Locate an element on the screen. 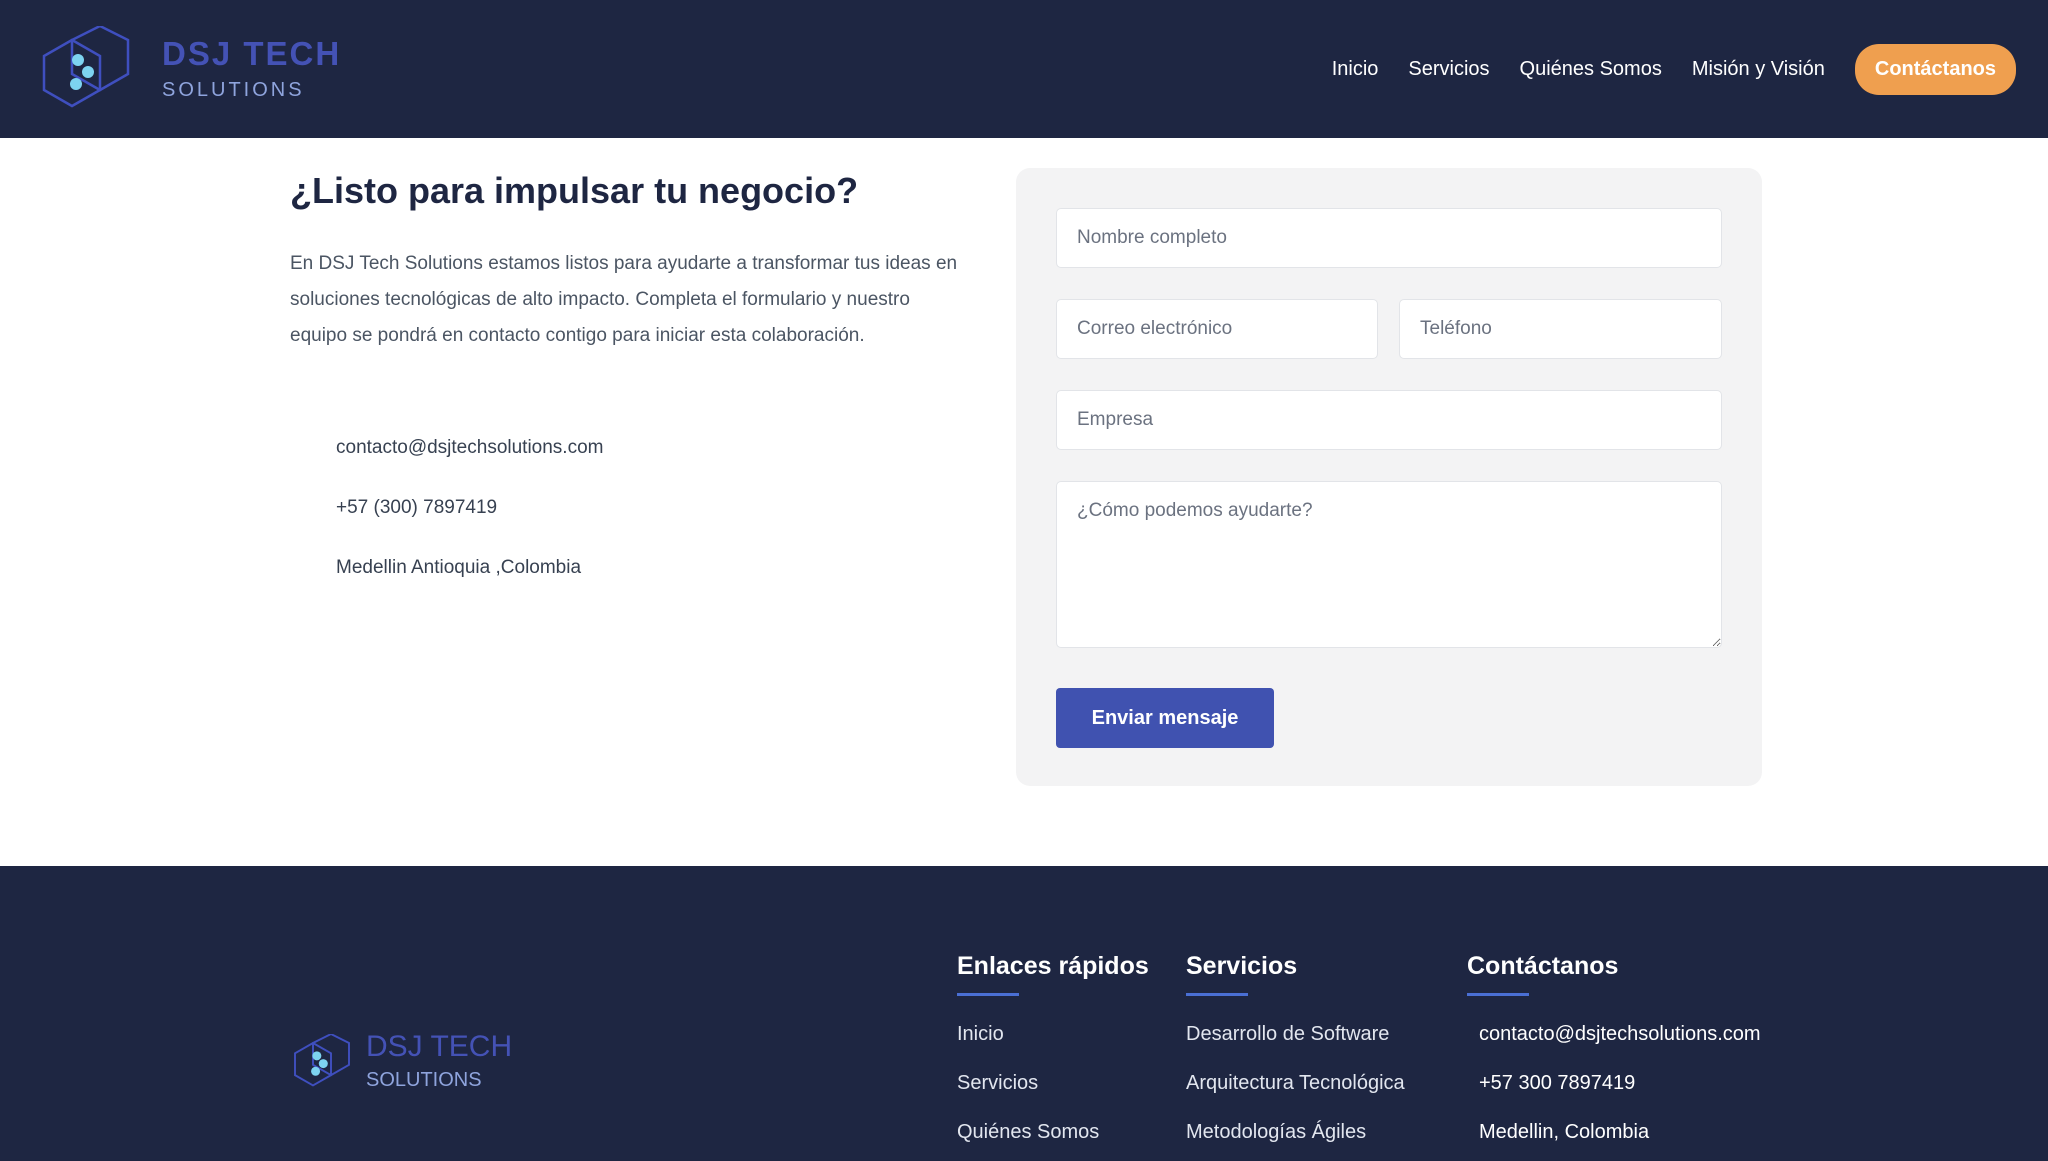  footer-services: Servicios is located at coordinates (1241, 973).